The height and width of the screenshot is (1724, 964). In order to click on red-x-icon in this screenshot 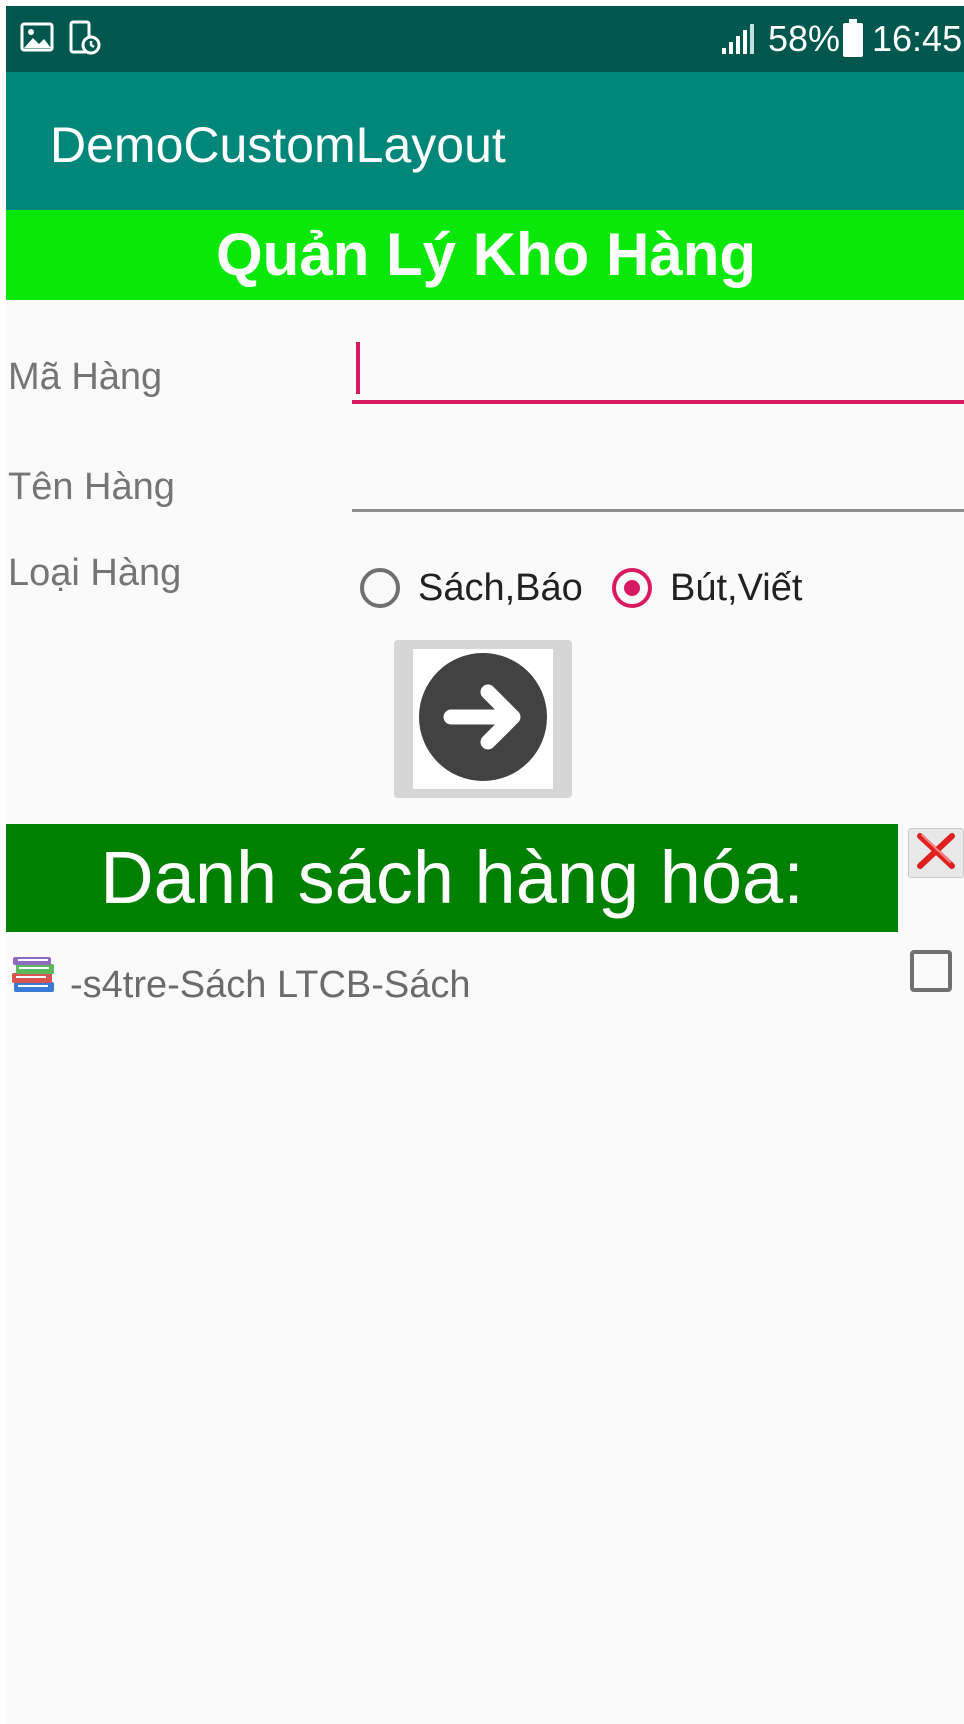, I will do `click(936, 853)`.